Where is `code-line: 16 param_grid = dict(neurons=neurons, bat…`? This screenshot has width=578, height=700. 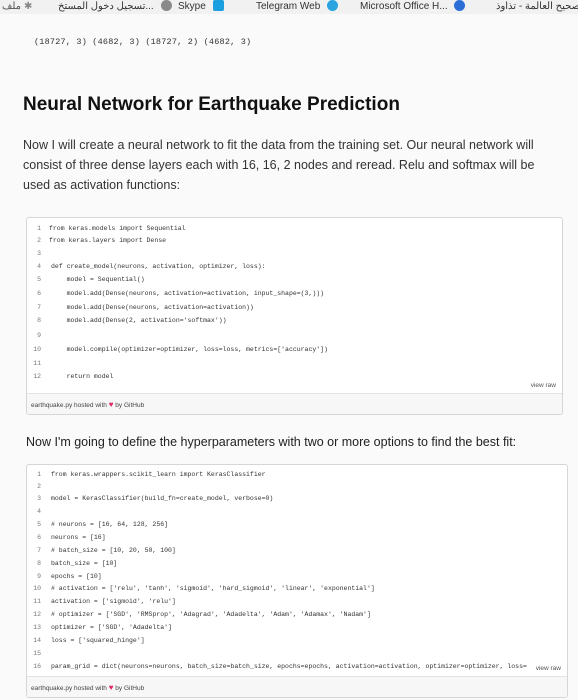
code-line: 16 param_grid = dict(neurons=neurons, bat… is located at coordinates (280, 666).